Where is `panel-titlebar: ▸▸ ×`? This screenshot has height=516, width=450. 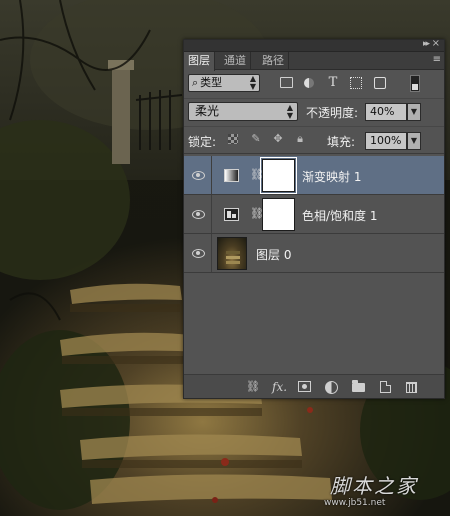
panel-titlebar: ▸▸ × is located at coordinates (314, 45).